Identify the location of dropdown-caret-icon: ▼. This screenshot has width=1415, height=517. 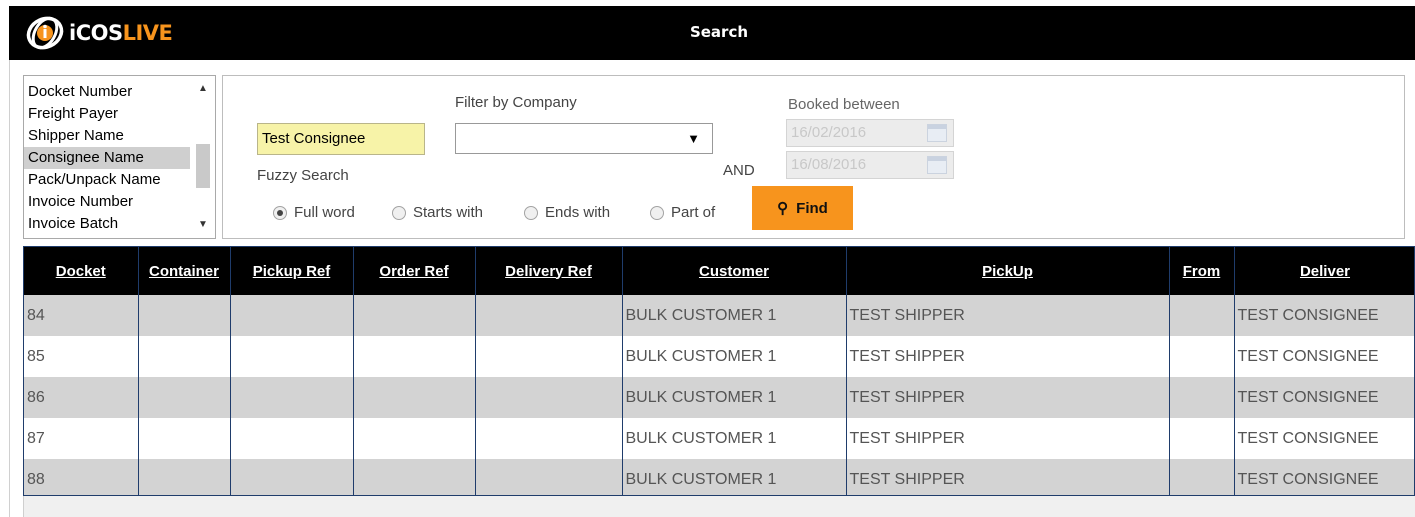
(693, 138).